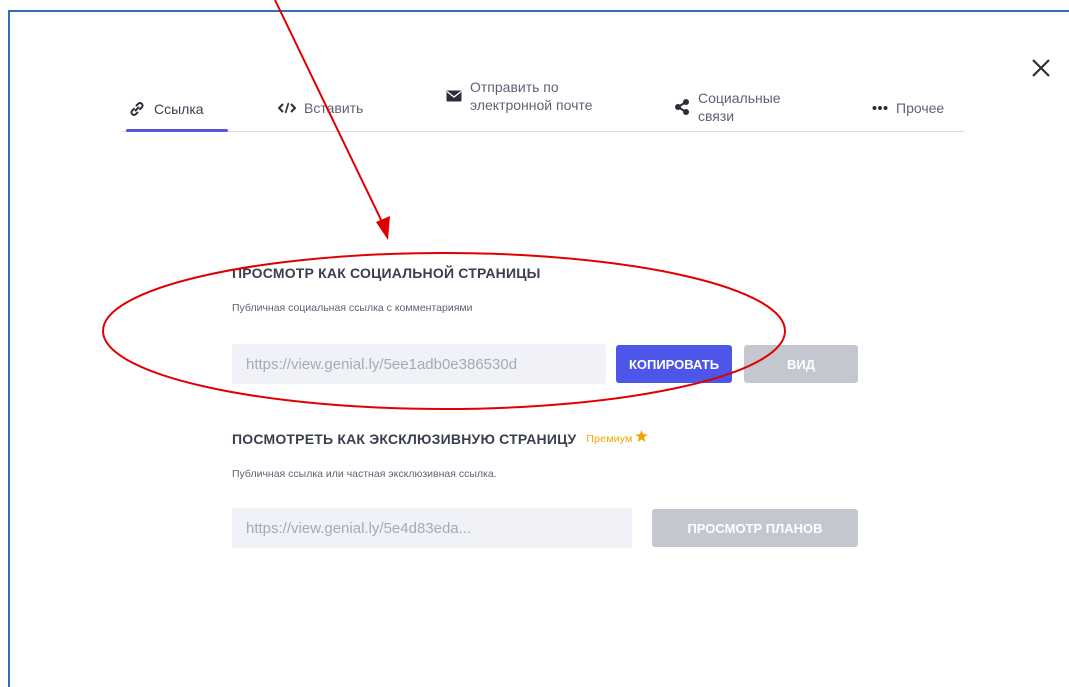 The image size is (1069, 687). Describe the element at coordinates (454, 96) in the screenshot. I see `mail-icon` at that location.